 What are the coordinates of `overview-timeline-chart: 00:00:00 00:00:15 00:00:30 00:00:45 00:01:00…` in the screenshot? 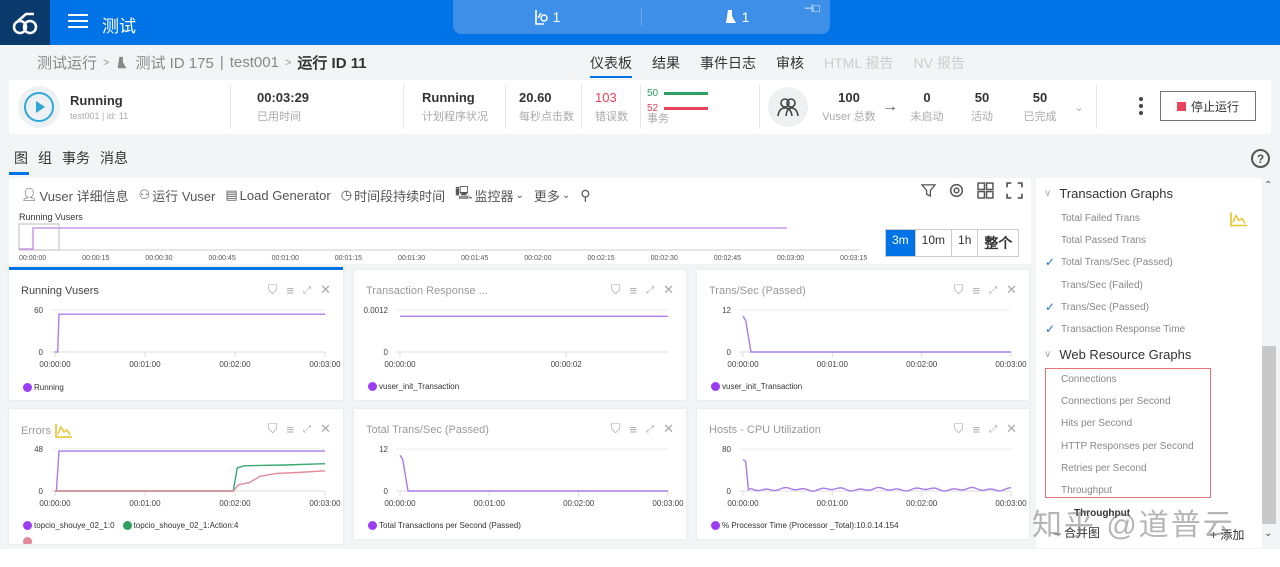 It's located at (442, 243).